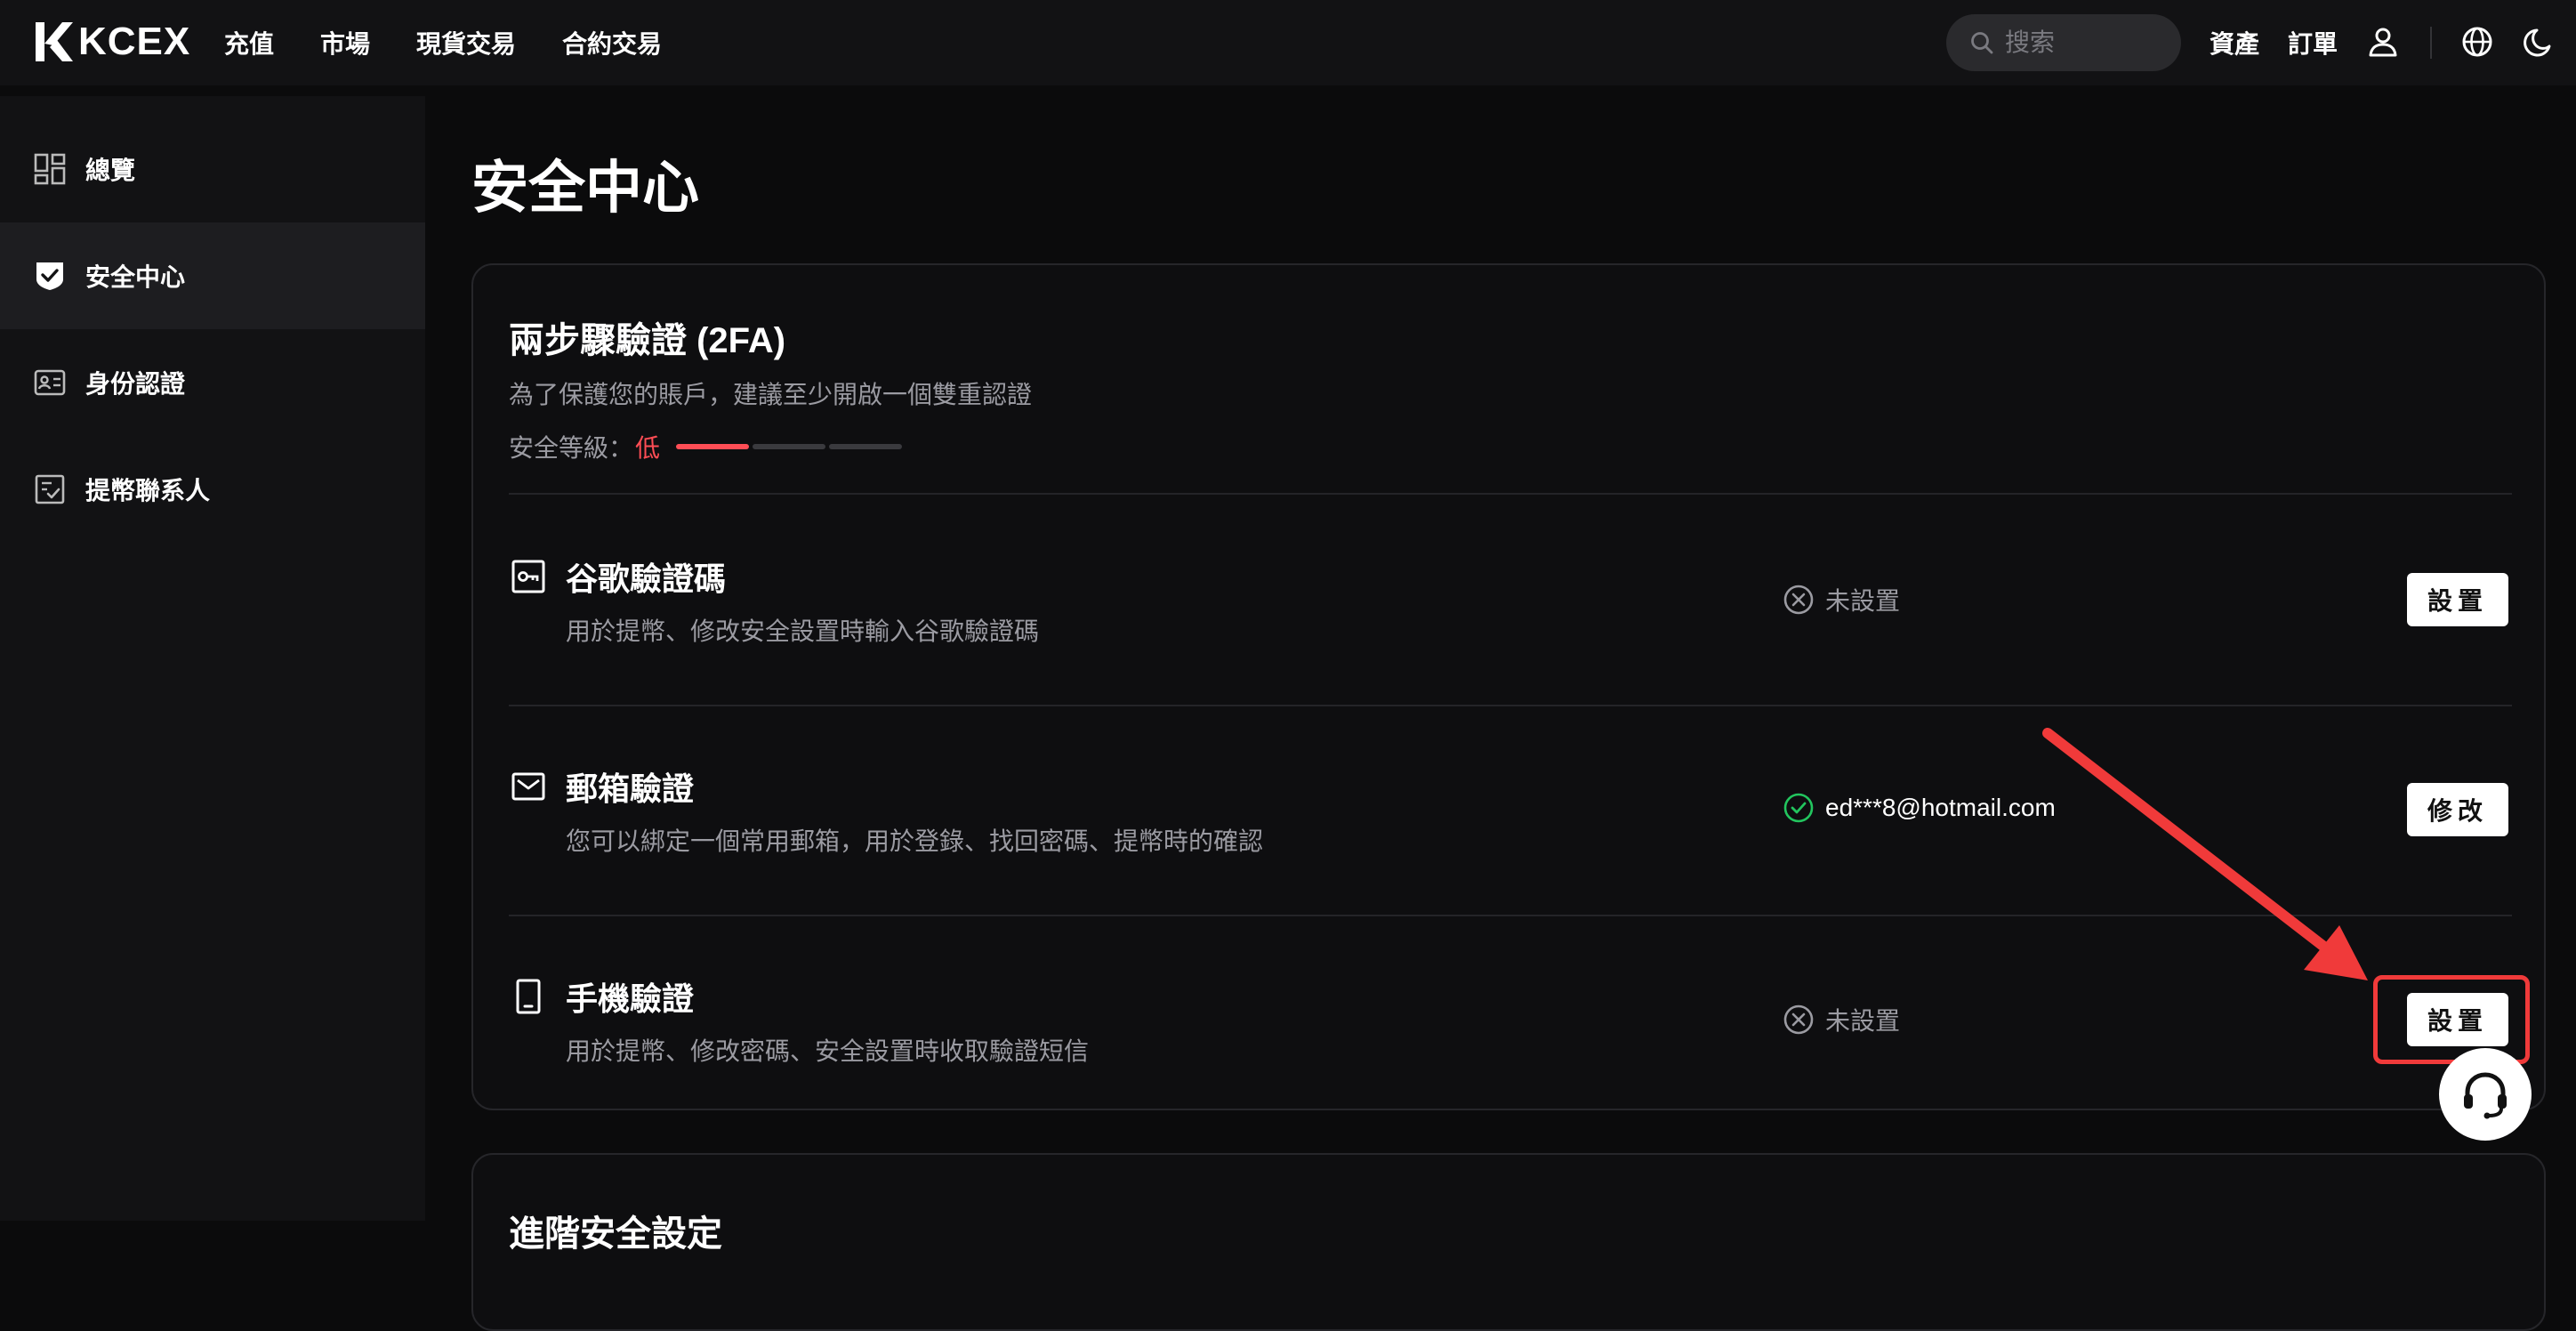  Describe the element at coordinates (915, 841) in the screenshot. I see `row-description: 您可以綁定一個常用郵箱，用於登錄、找回密碼、提幣時的確認` at that location.